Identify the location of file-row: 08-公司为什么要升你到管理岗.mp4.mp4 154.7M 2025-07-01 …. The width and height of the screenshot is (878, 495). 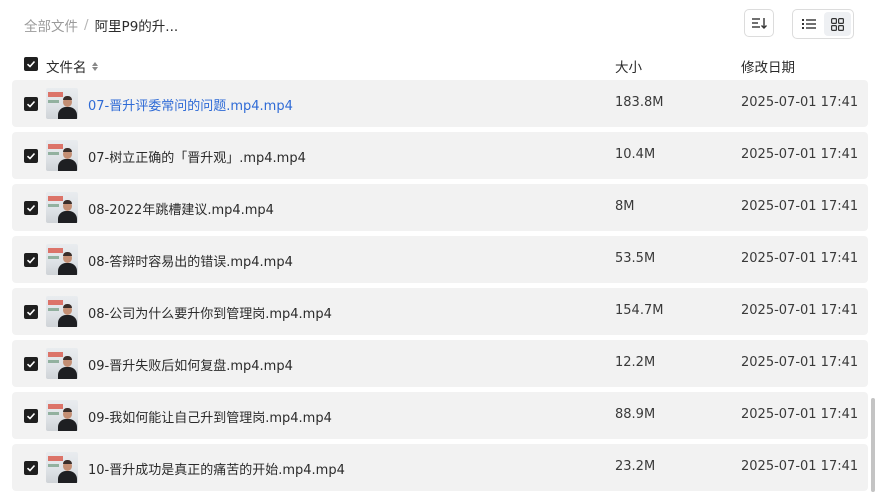
(440, 311).